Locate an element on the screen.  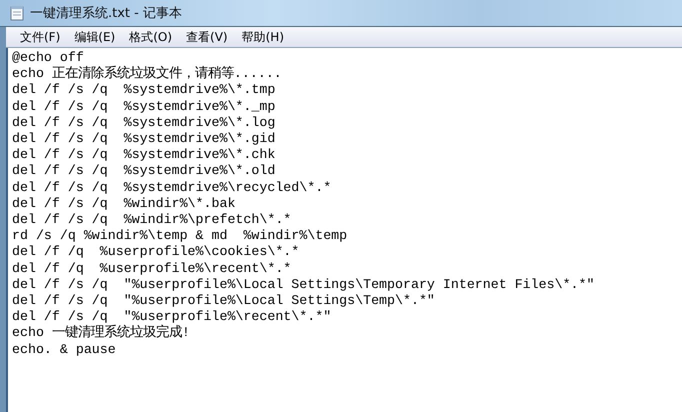
code-line: del /f /s /q %windir%\prefetch\*.* is located at coordinates (152, 220).